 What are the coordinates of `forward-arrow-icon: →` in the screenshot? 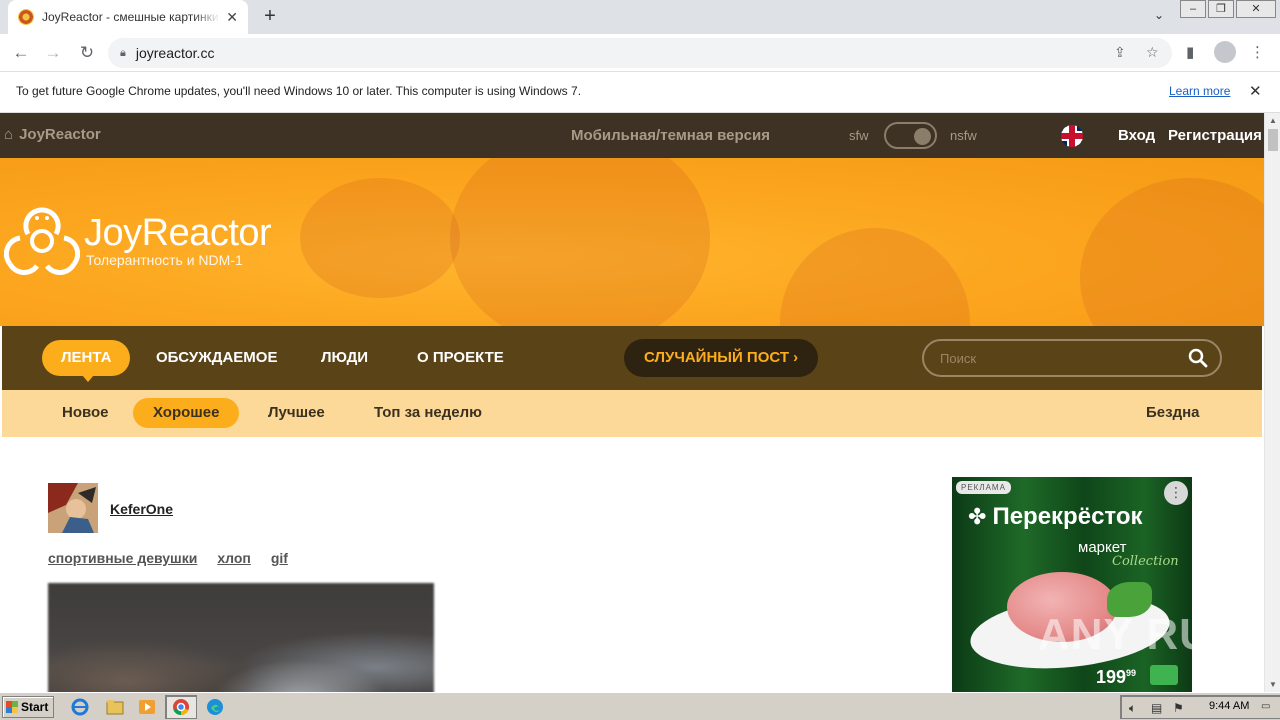 It's located at (53, 53).